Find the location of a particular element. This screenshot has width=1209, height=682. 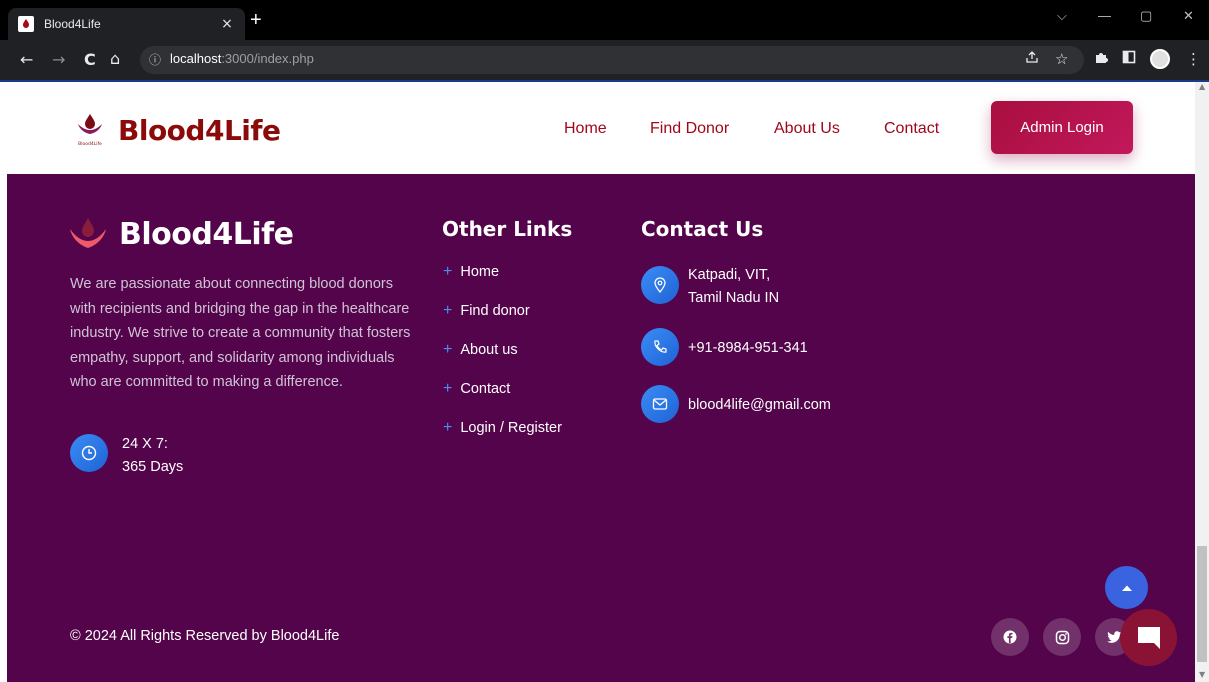

footer-link-home: + Home is located at coordinates (471, 272).